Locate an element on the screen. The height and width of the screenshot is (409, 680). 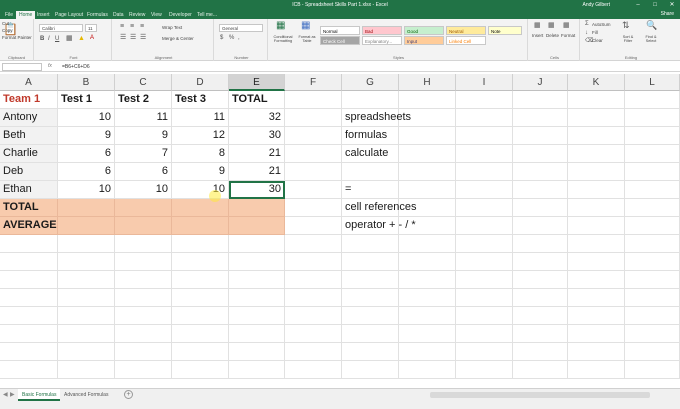
cell-b1: Test 1 is located at coordinates (86, 100).